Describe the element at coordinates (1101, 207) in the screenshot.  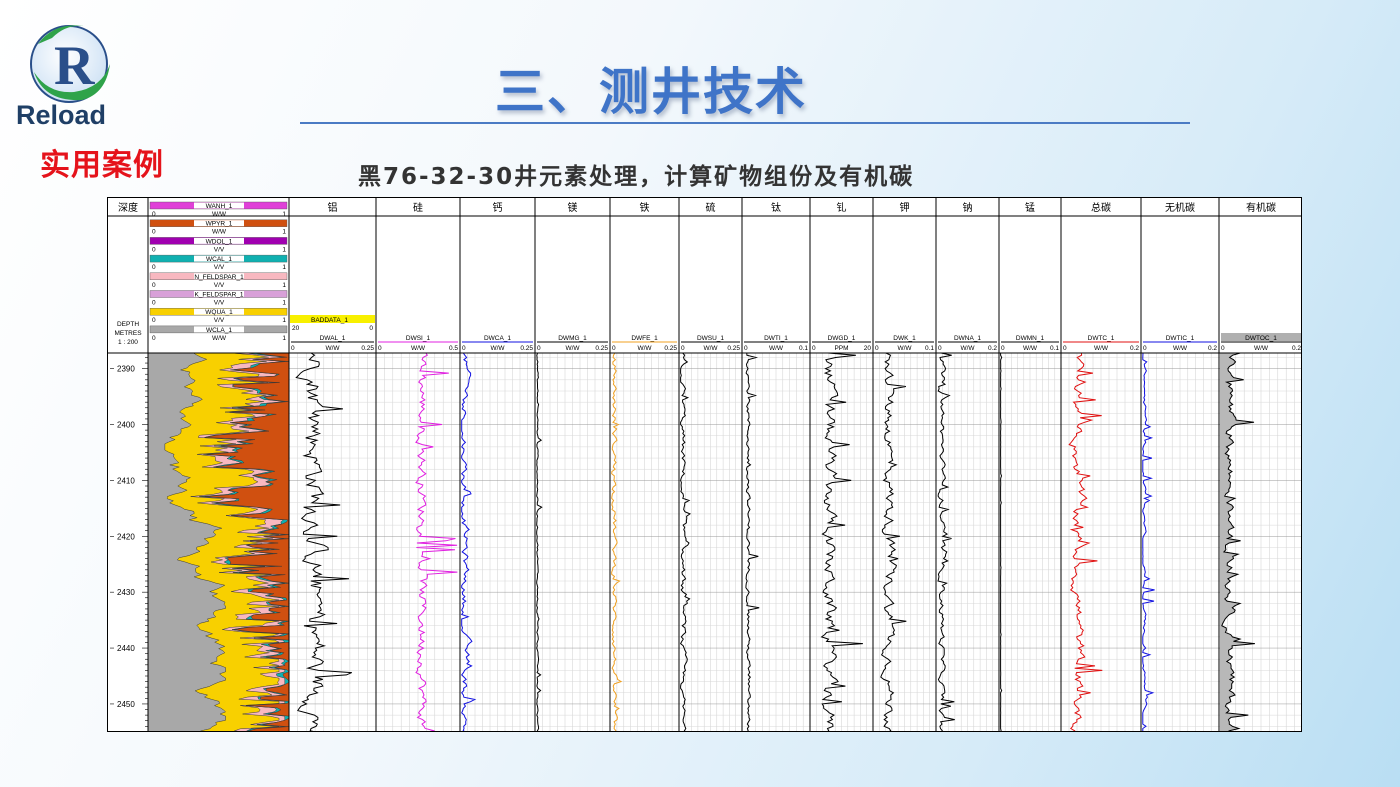
I see `track-title: 总碳` at that location.